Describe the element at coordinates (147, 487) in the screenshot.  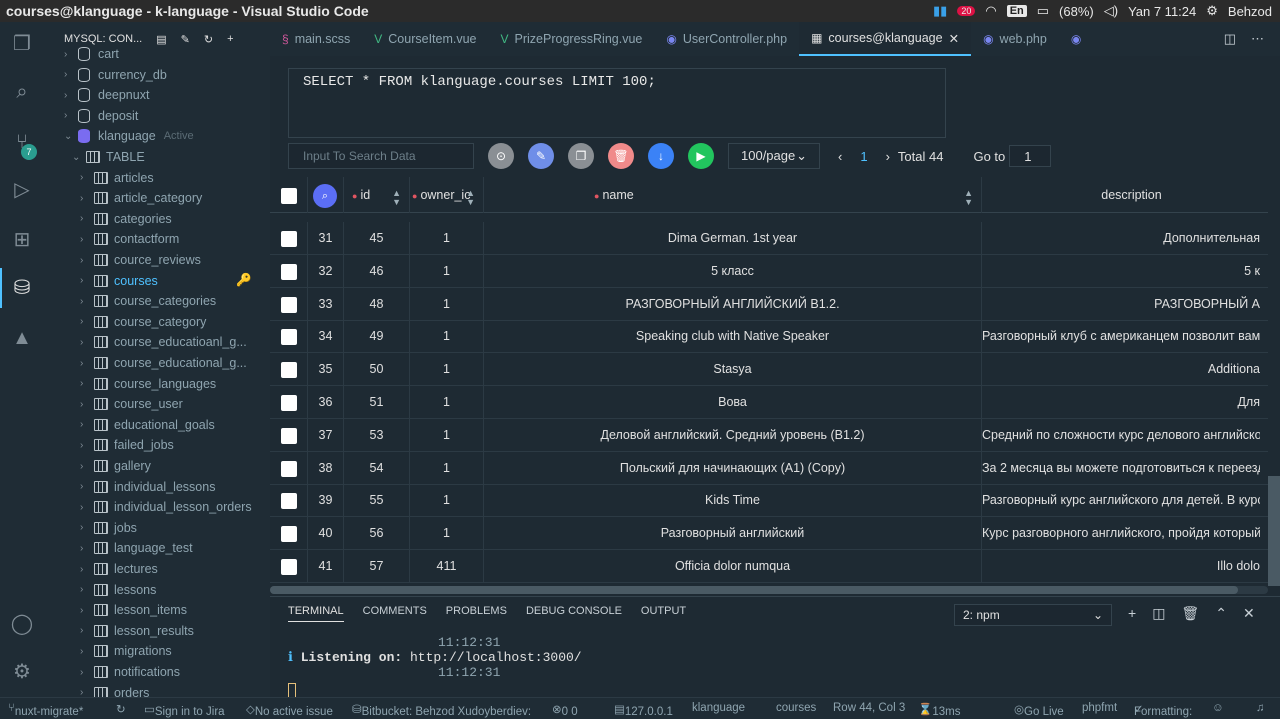
I see `table-item: › individual_lessons` at that location.